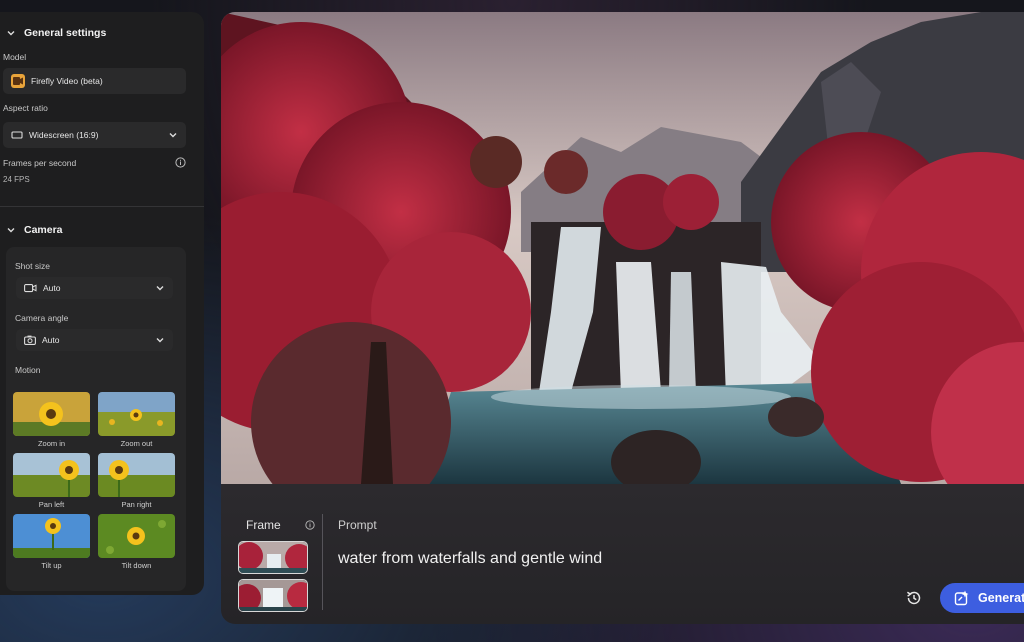 The image size is (1024, 642). I want to click on fps-label: Frames per second, so click(40, 163).